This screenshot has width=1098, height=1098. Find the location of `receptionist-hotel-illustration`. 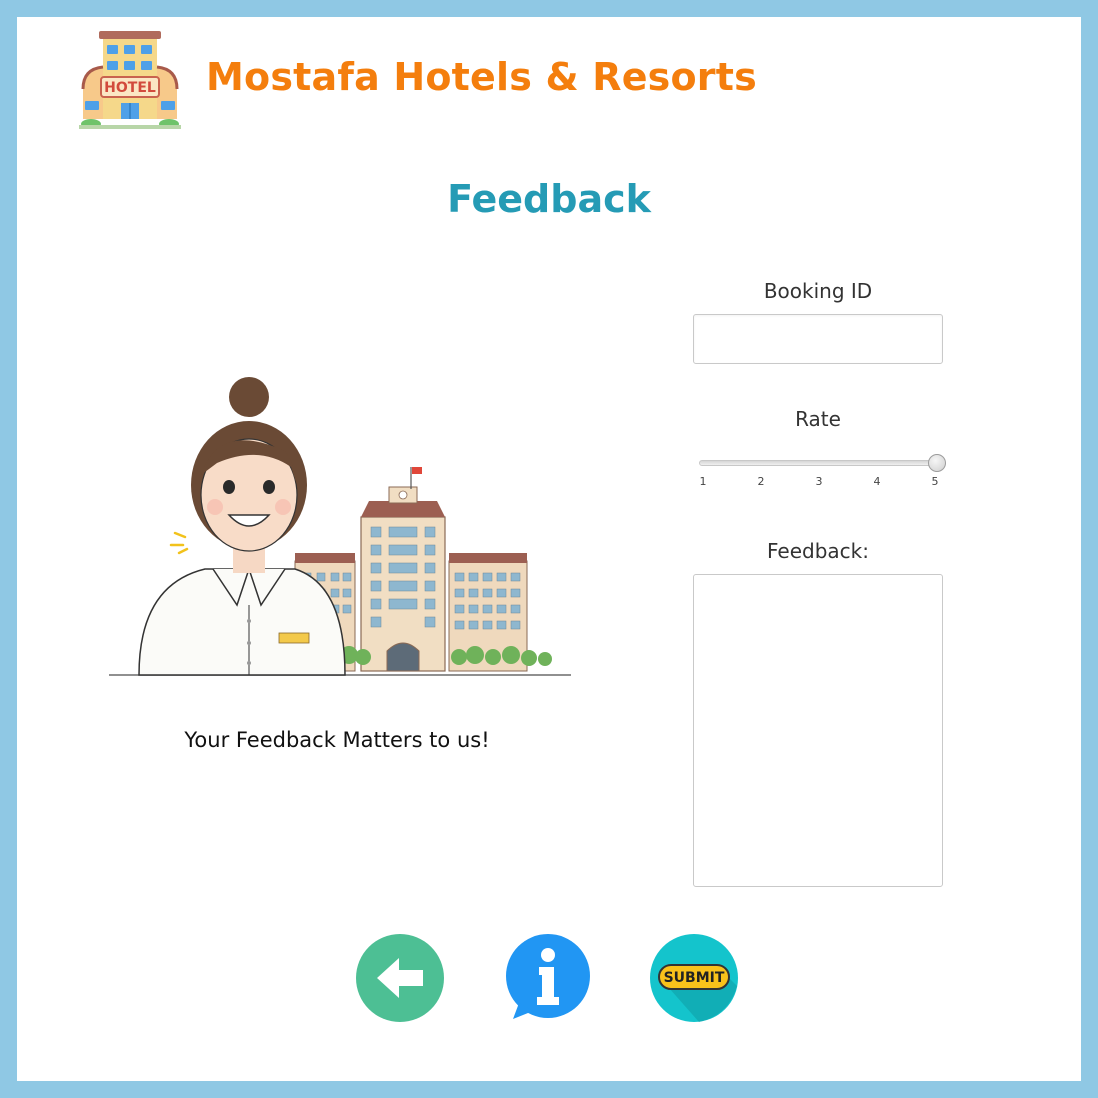

receptionist-hotel-illustration is located at coordinates (340, 526).